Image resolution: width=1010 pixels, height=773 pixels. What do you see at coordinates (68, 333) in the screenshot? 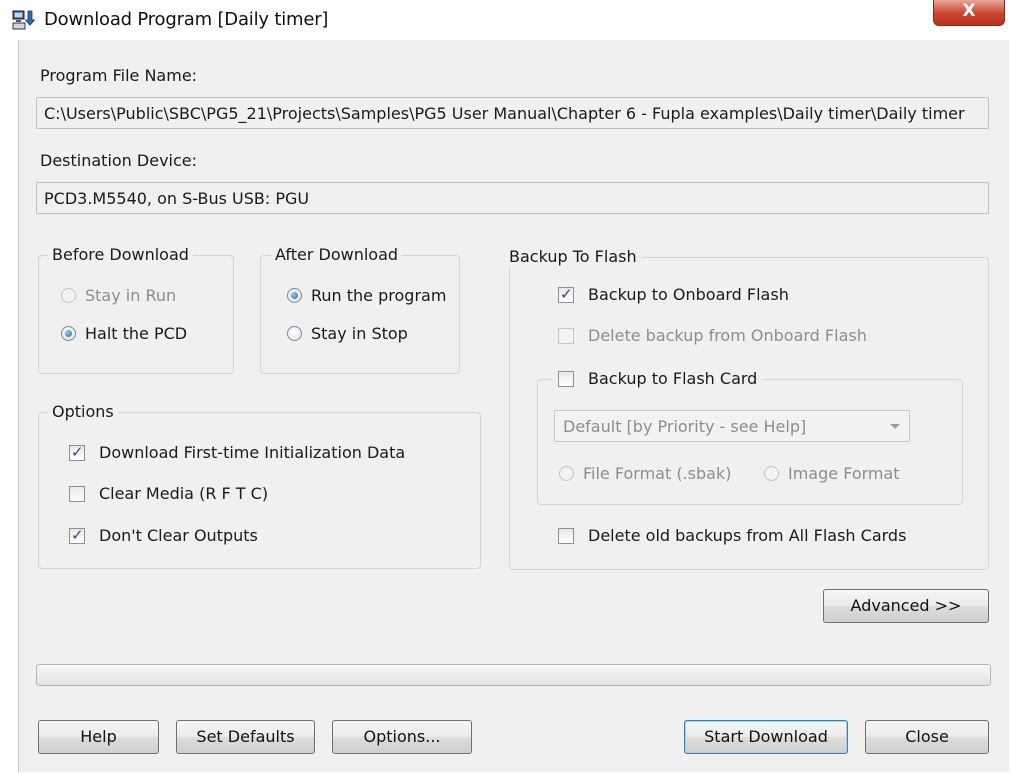
I see `halt-the-pcd-radio-button` at bounding box center [68, 333].